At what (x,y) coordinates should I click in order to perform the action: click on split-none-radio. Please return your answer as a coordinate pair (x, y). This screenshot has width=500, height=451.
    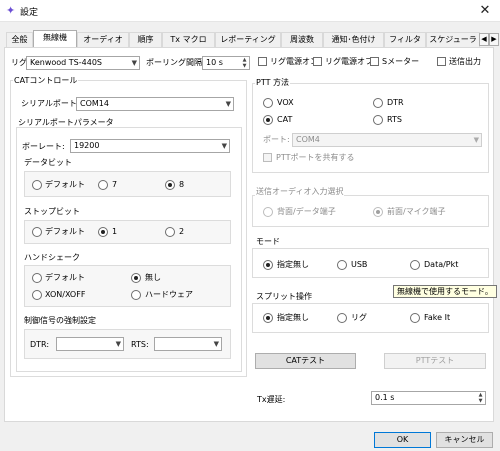
    Looking at the image, I should click on (268, 318).